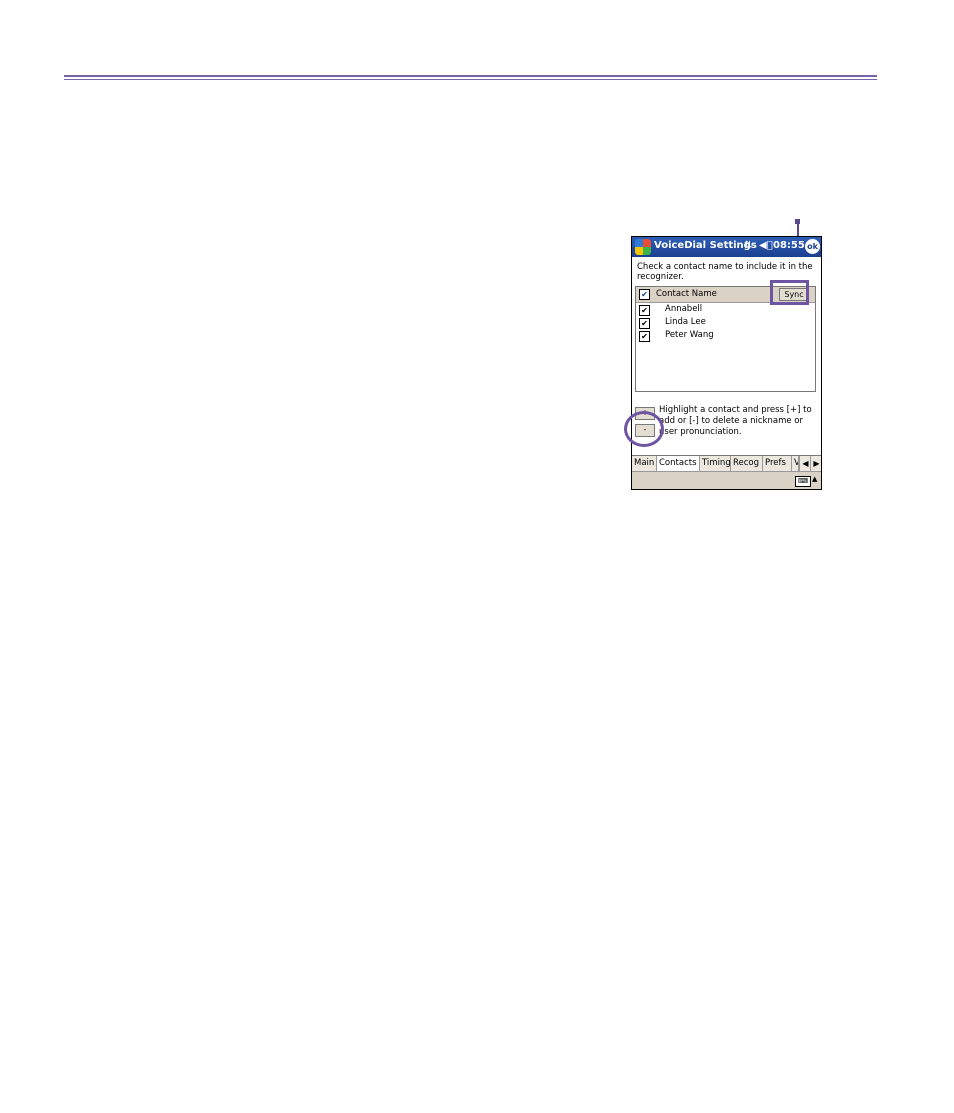 The height and width of the screenshot is (1113, 954). Describe the element at coordinates (747, 463) in the screenshot. I see `tab-recog: Recog` at that location.